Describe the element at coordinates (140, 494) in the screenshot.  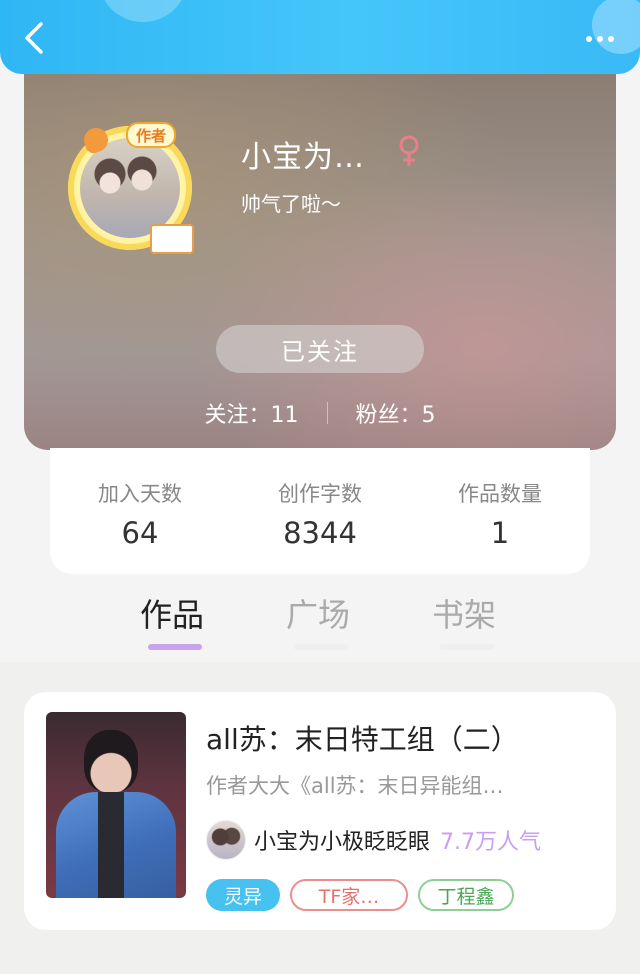
I see `stat-label: 加入天数` at that location.